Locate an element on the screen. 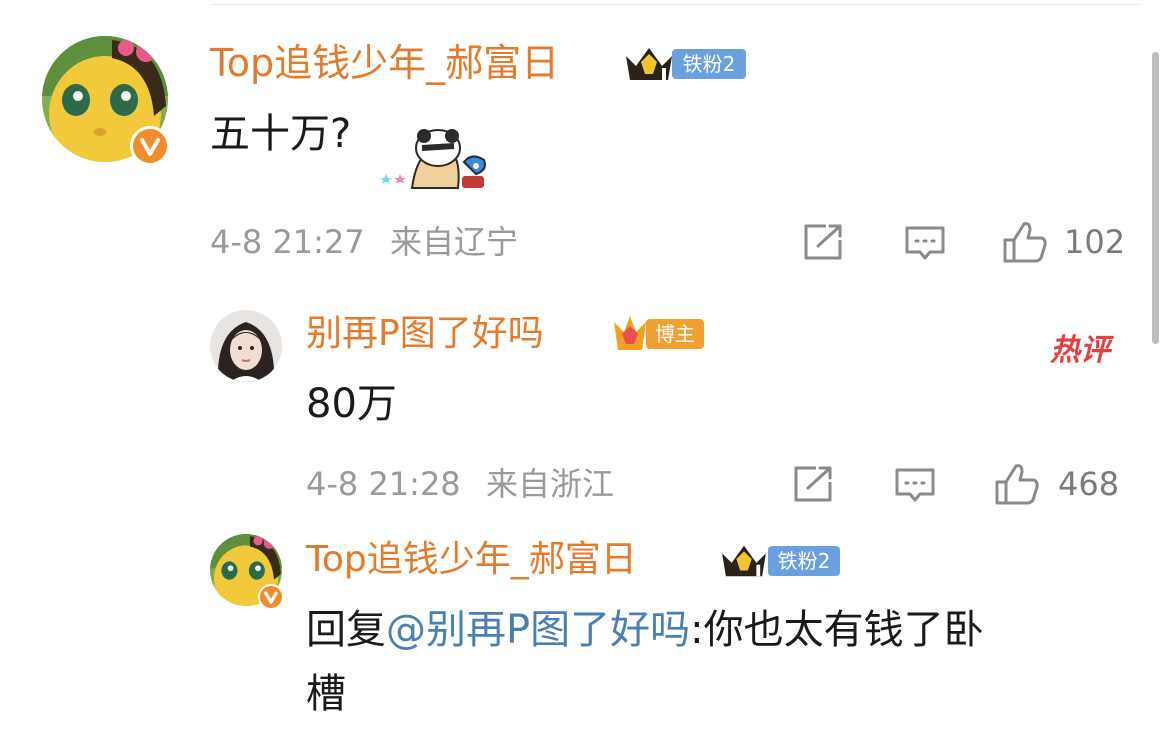  reply-text-line2: 槽 is located at coordinates (326, 694).